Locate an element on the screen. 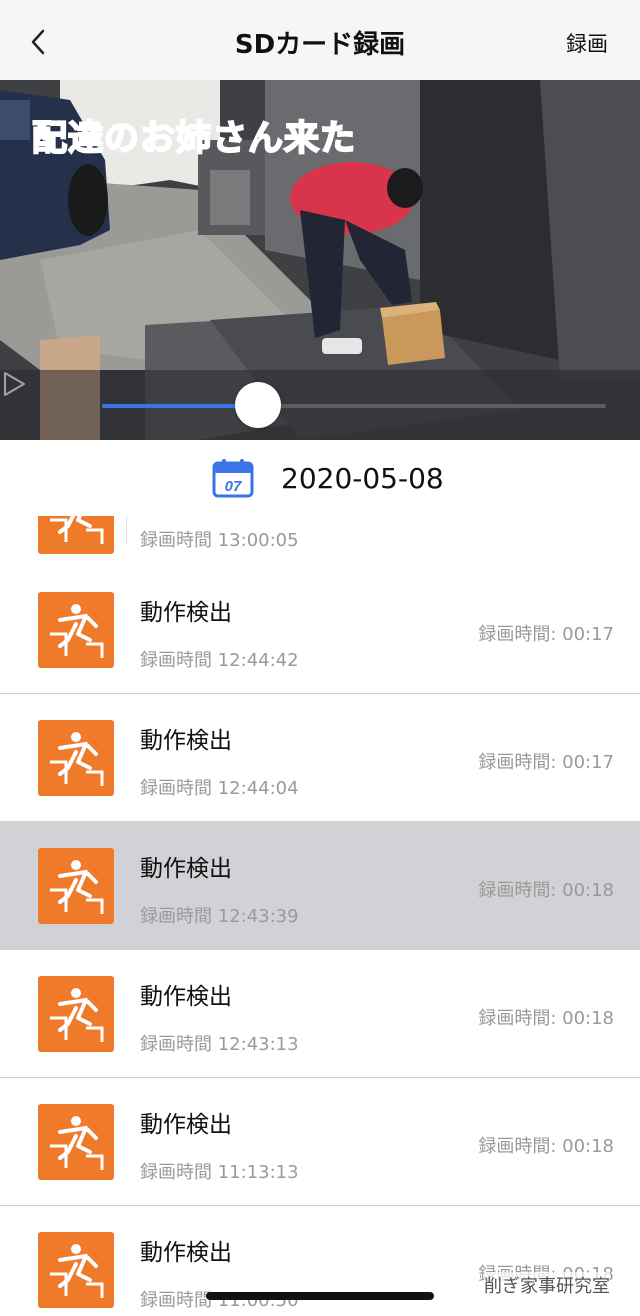 This screenshot has height=1316, width=640. calendar-icon: 07 is located at coordinates (233, 478).